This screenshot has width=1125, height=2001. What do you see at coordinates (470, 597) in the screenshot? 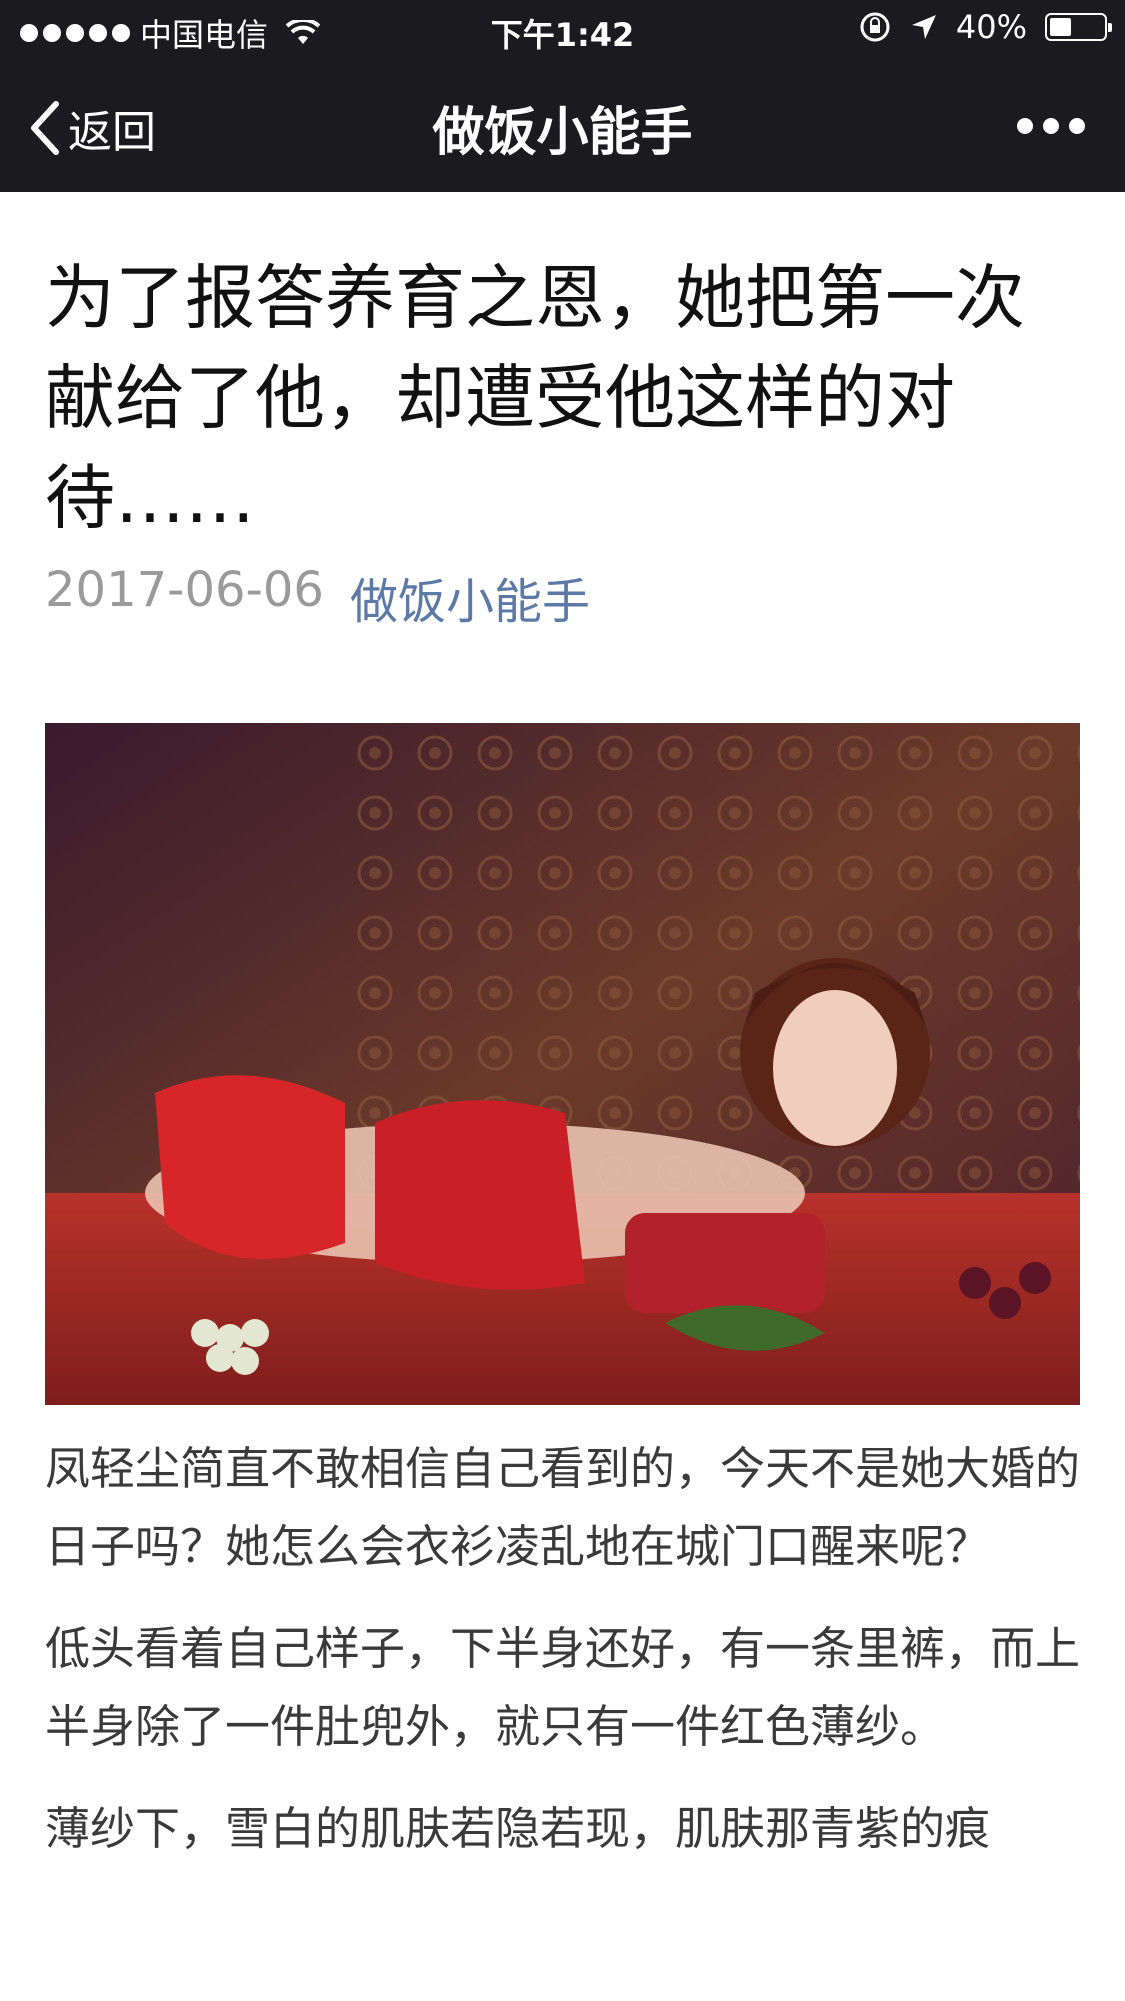
I see `author-link: 做饭小能手` at bounding box center [470, 597].